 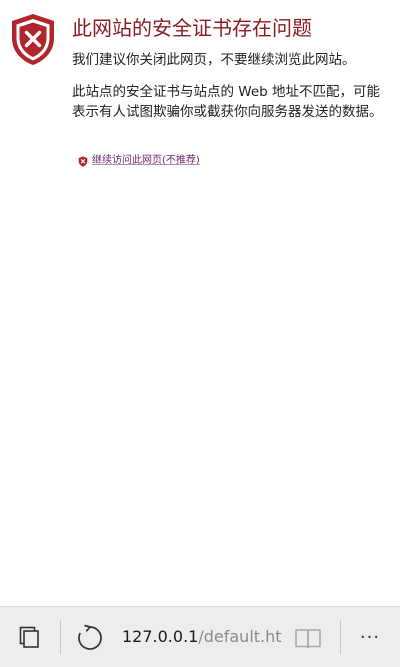 I want to click on more-button: ···, so click(x=370, y=637).